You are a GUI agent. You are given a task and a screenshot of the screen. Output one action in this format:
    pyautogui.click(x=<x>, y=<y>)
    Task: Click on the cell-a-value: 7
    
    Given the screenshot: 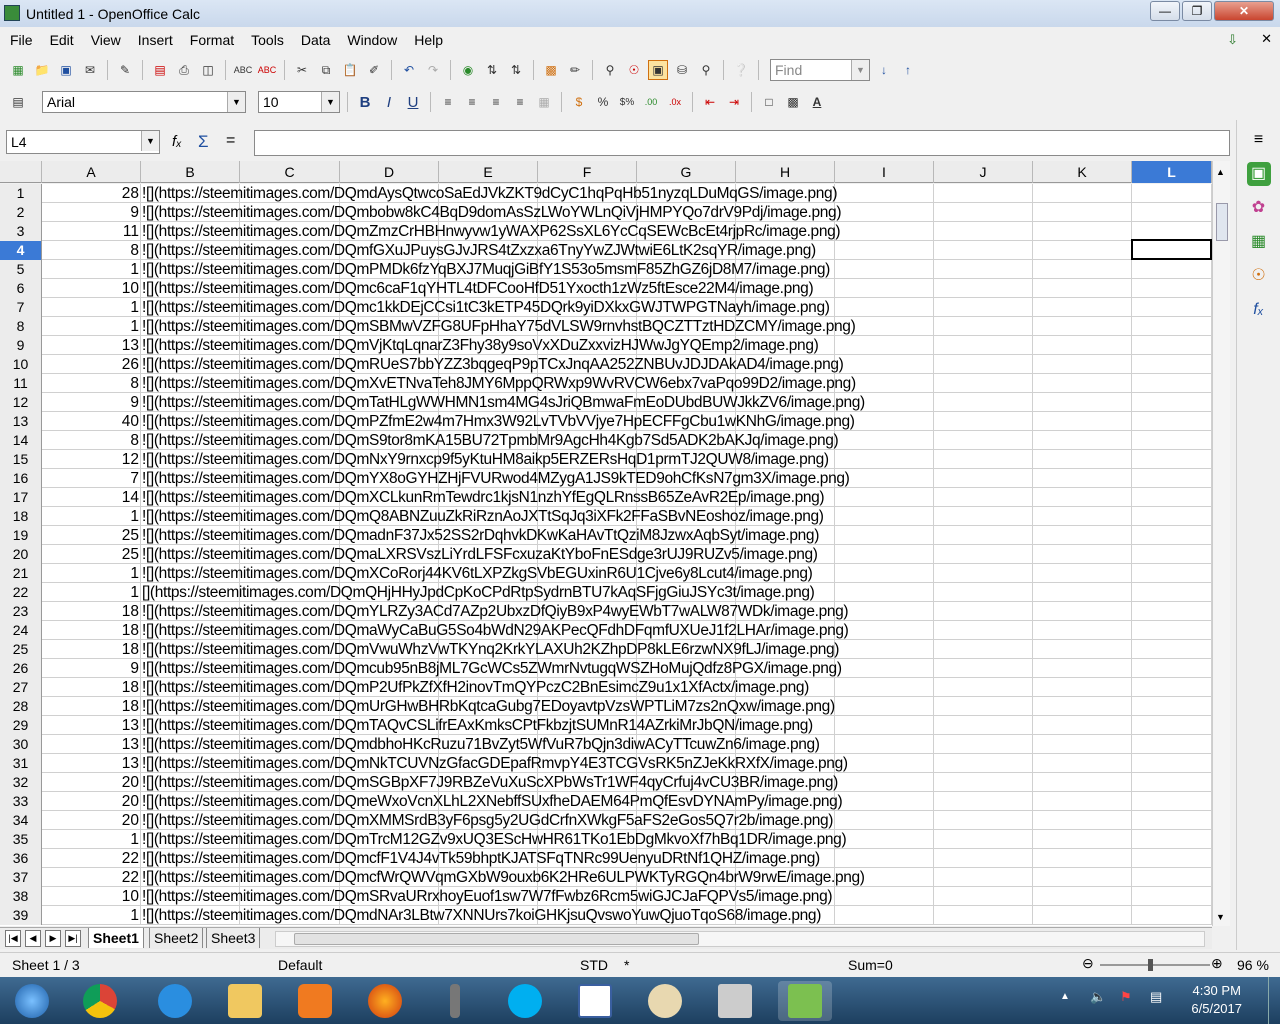 What is the action you would take?
    pyautogui.click(x=91, y=478)
    